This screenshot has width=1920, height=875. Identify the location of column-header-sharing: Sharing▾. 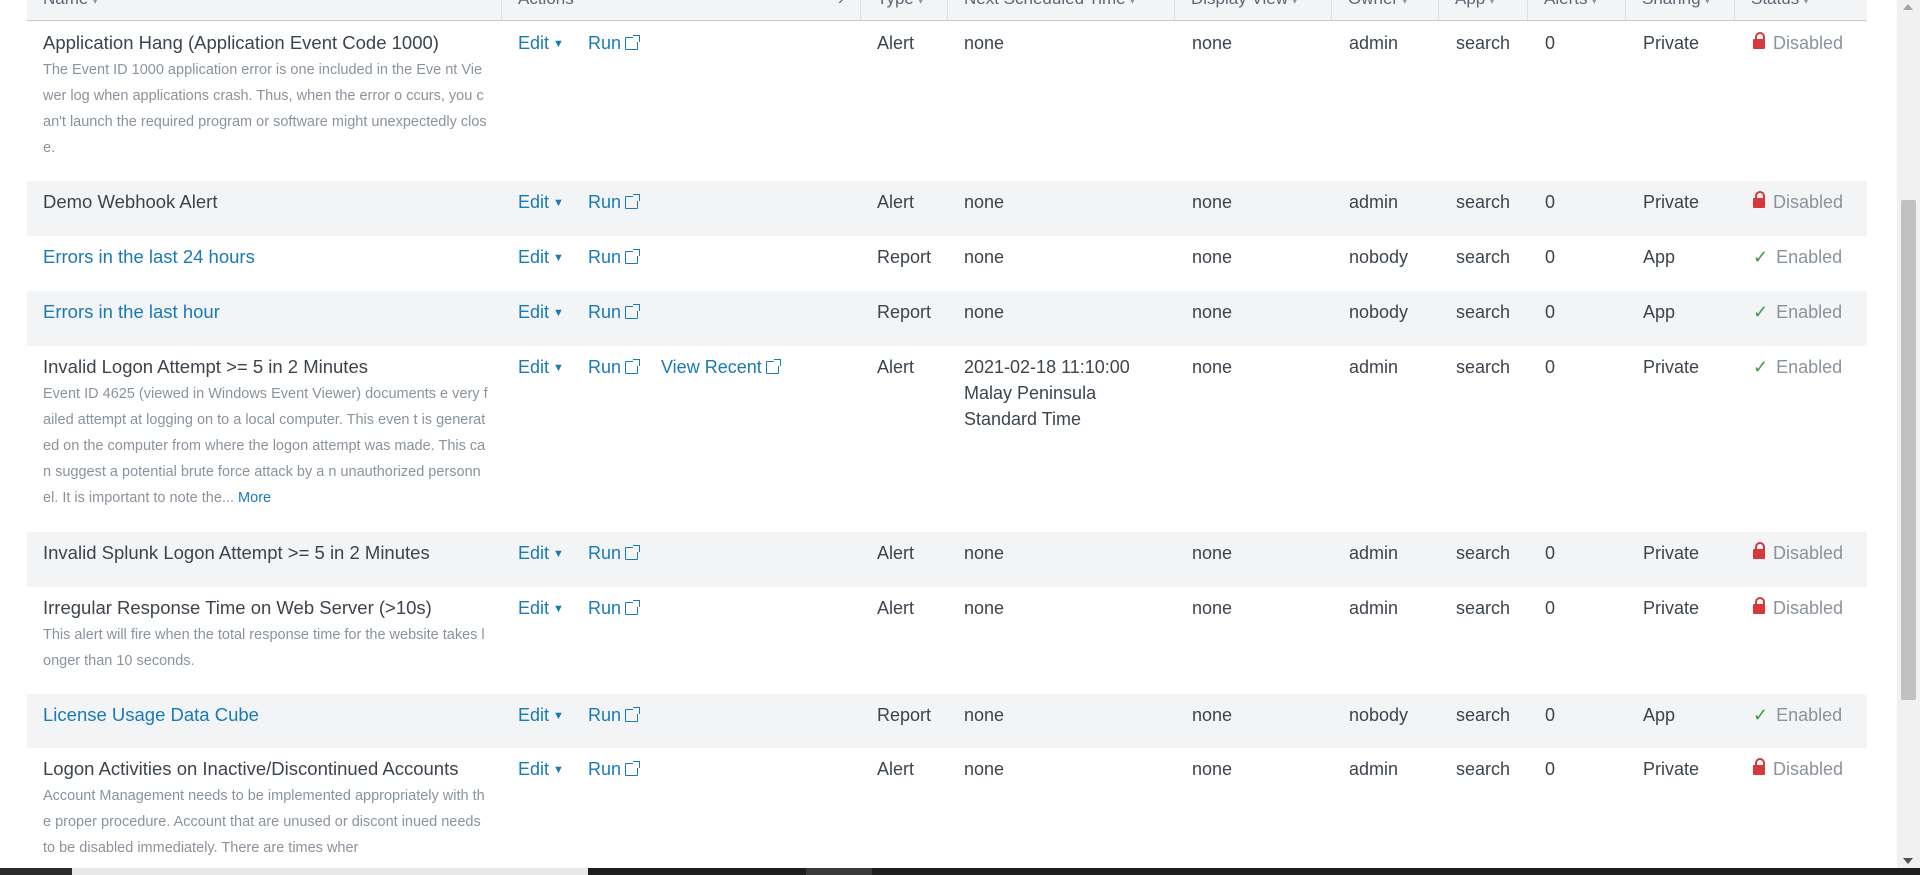
(1680, 10).